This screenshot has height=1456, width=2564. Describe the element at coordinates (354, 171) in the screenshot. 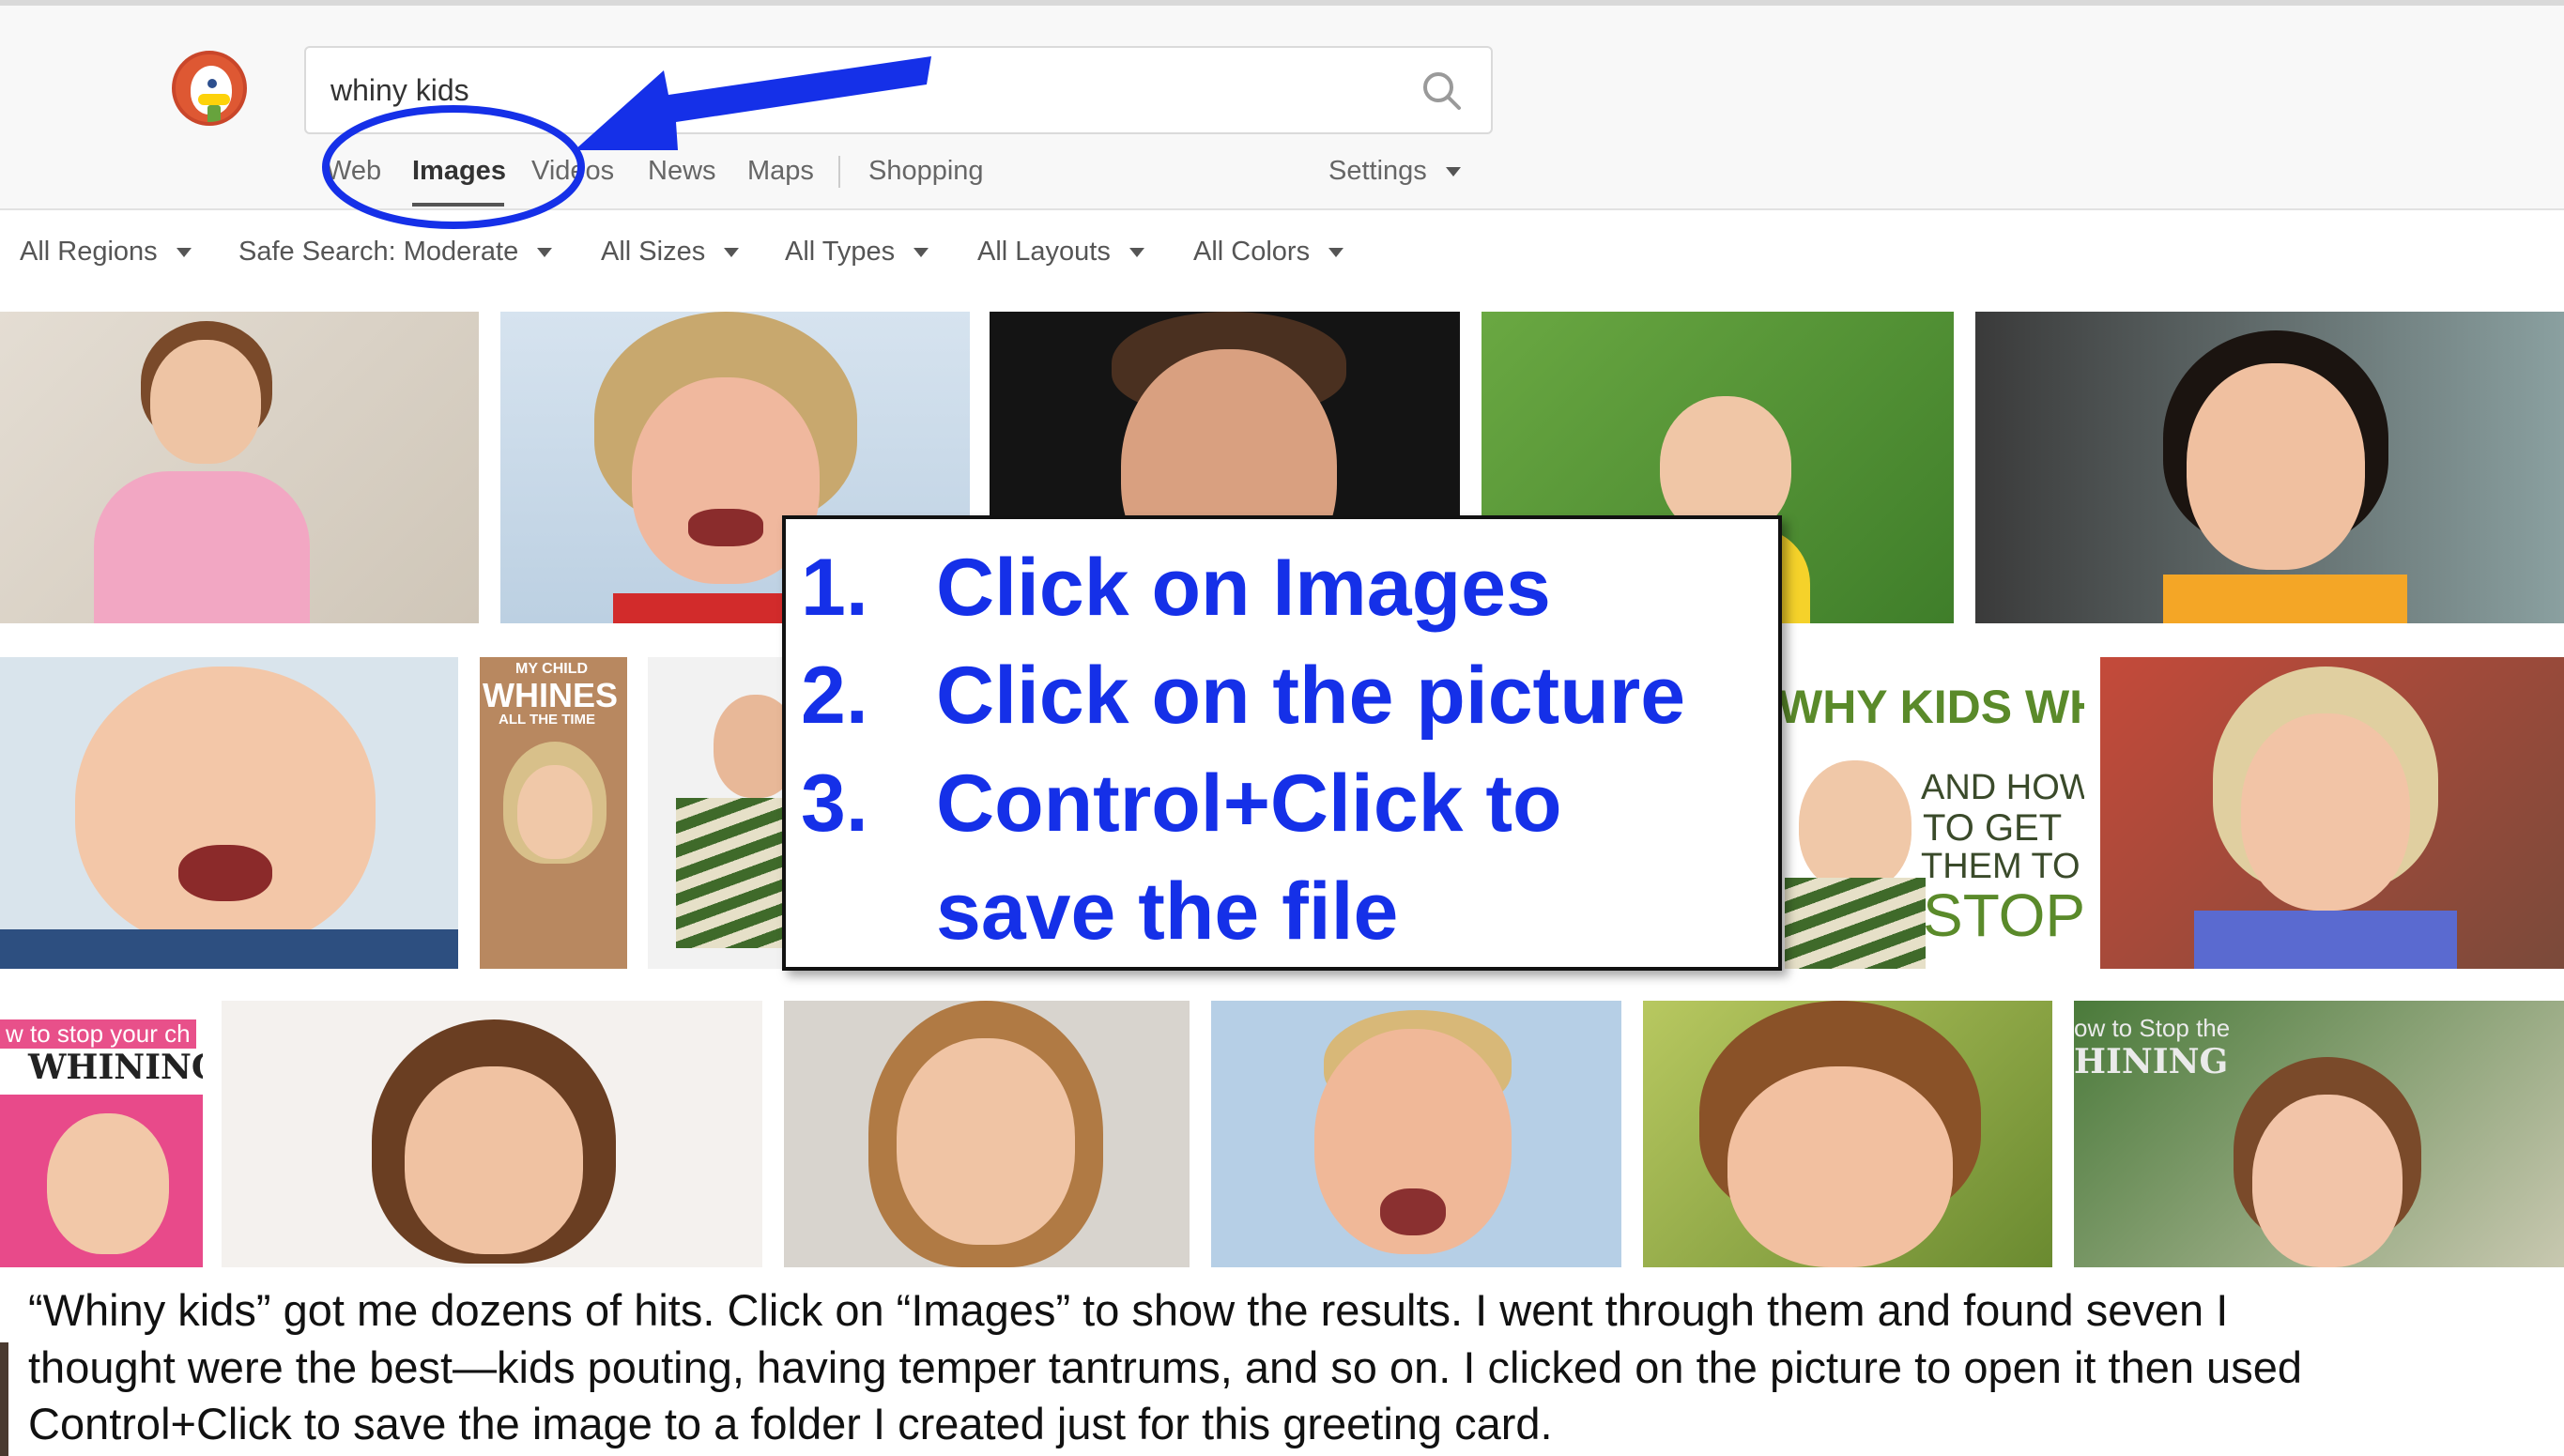

I see `tab-web: Web` at that location.